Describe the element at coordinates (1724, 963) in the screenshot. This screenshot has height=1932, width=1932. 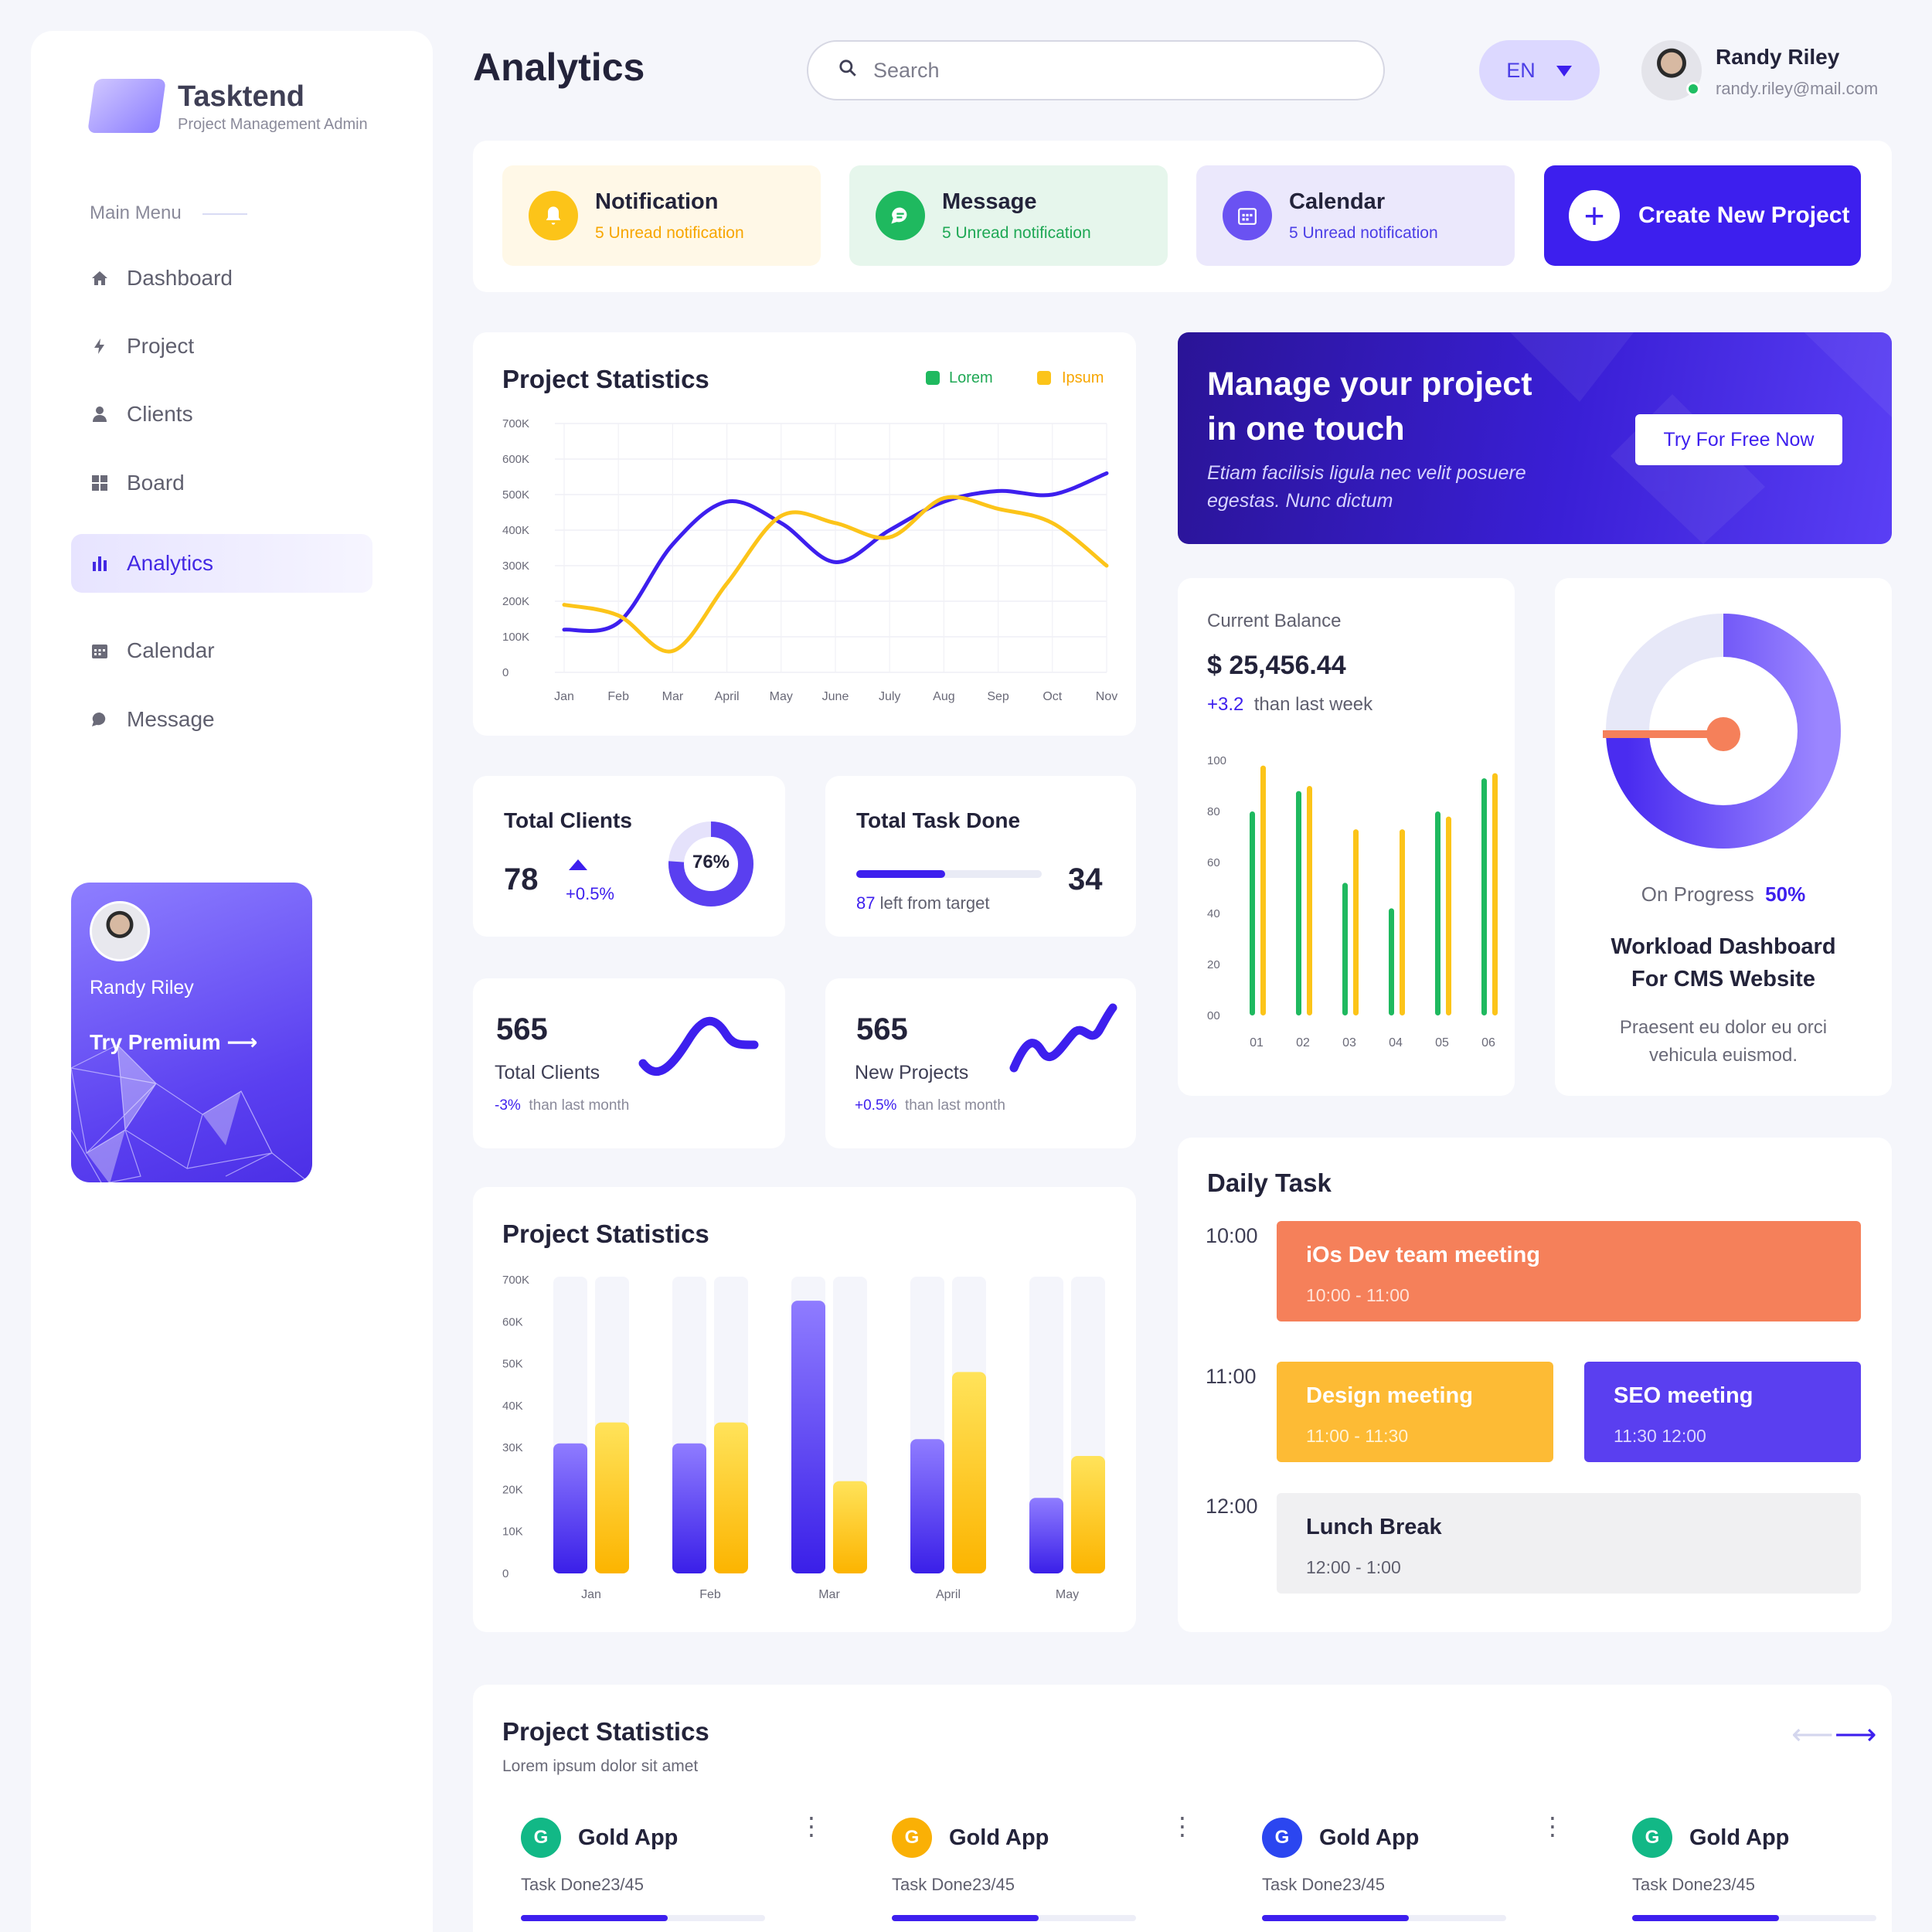
I see `progress-title: Workload Dashboard For CMS Website` at that location.